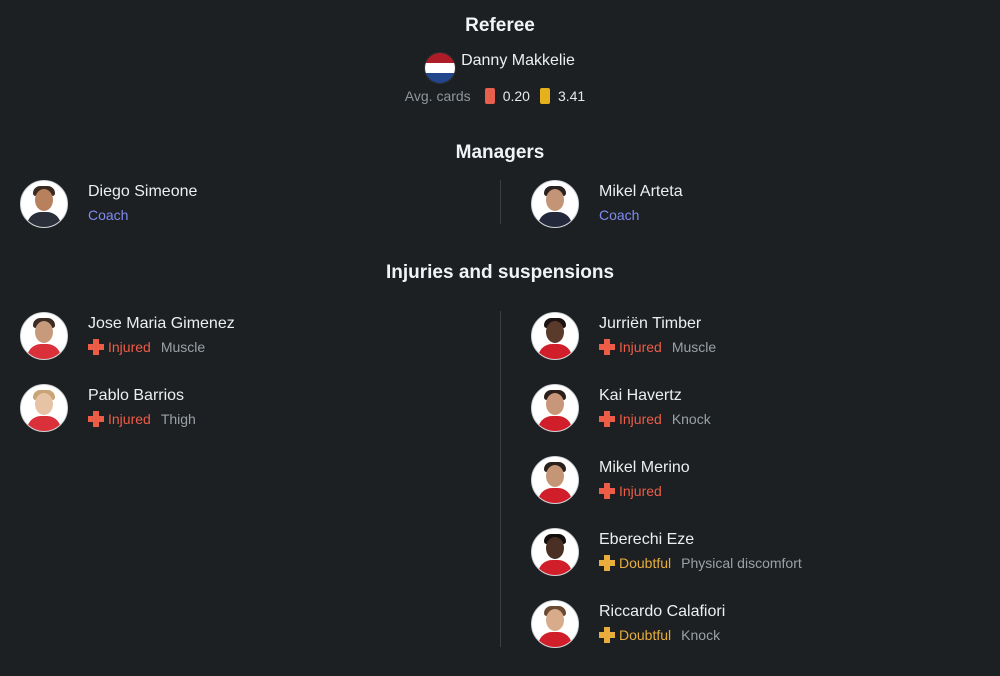 The width and height of the screenshot is (1000, 676). What do you see at coordinates (108, 204) in the screenshot?
I see `manager-home: Diego Simeone Coach` at bounding box center [108, 204].